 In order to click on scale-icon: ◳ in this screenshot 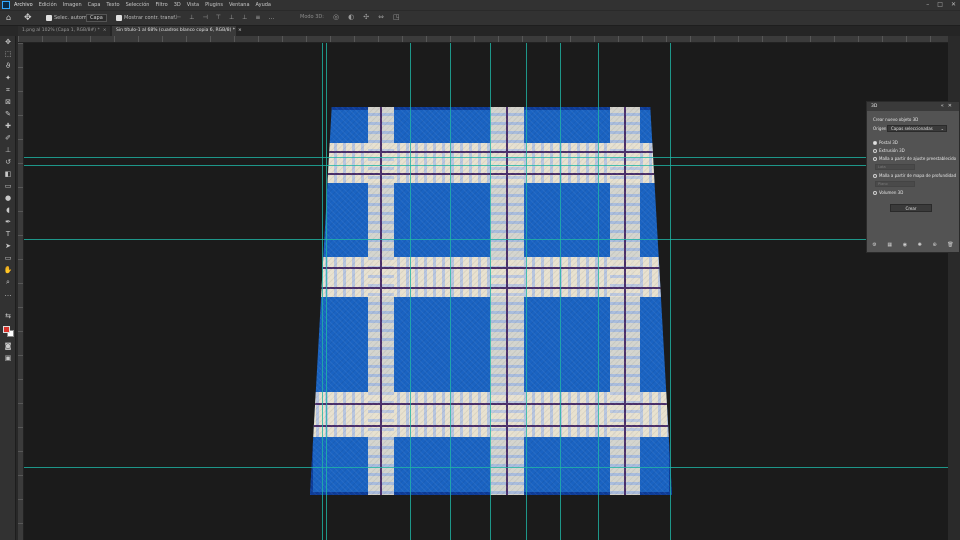, I will do `click(396, 17)`.